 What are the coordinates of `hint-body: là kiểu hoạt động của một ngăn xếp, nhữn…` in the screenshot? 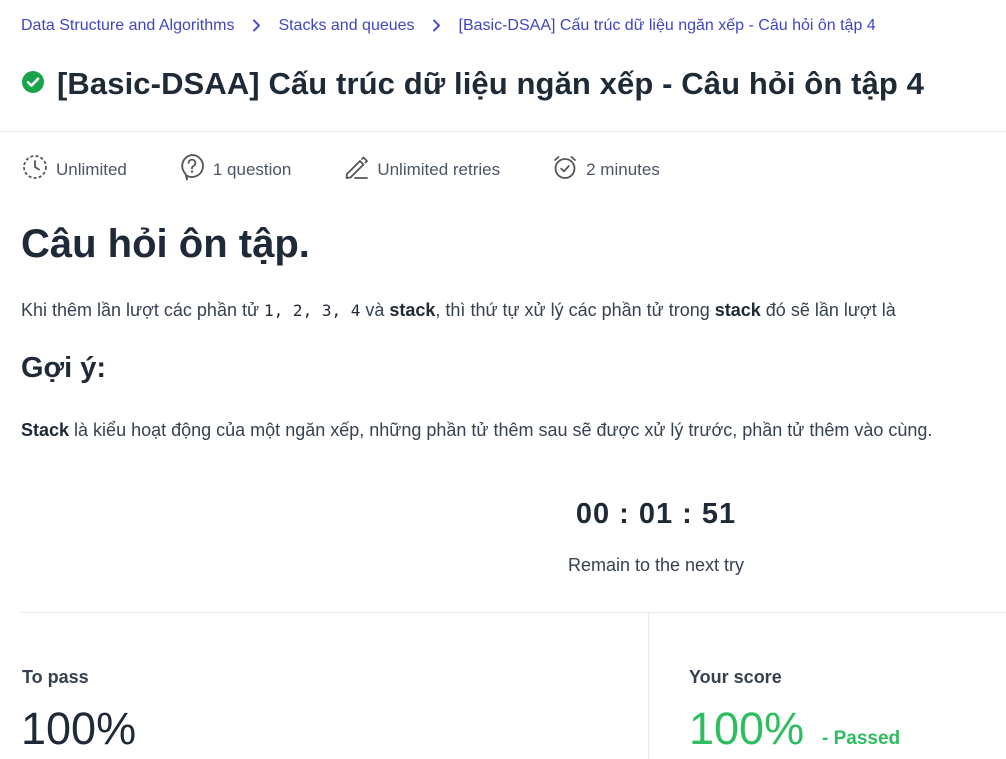 It's located at (501, 430).